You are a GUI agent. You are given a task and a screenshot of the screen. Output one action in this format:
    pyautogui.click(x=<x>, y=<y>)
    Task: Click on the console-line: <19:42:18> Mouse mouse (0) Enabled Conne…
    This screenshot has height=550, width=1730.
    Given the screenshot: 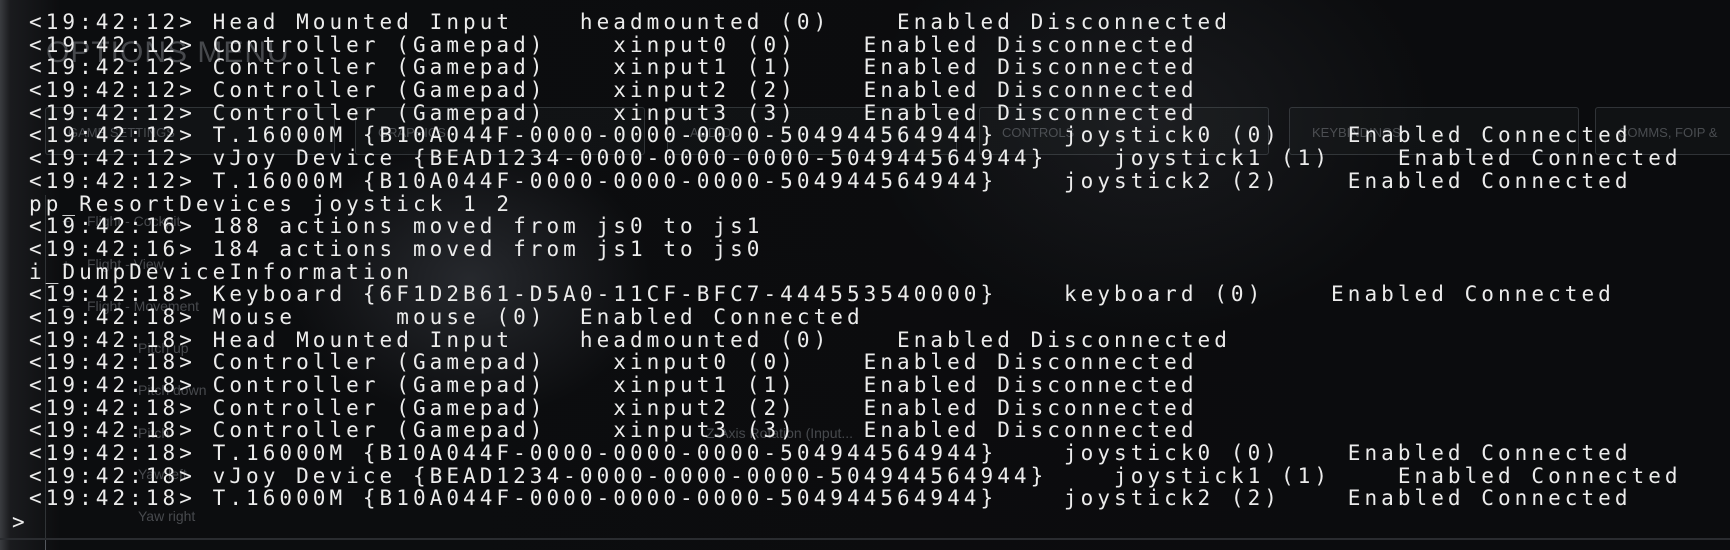 What is the action you would take?
    pyautogui.click(x=446, y=316)
    